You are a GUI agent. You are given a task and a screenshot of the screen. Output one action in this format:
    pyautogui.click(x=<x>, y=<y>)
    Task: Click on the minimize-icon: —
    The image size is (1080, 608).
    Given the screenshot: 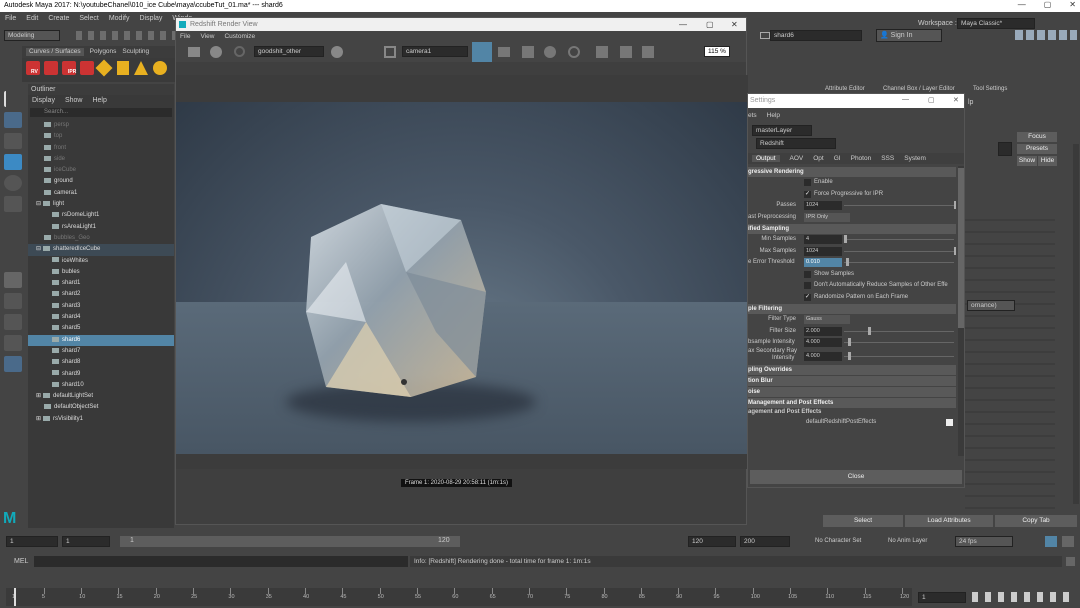 What is the action you would take?
    pyautogui.click(x=683, y=24)
    